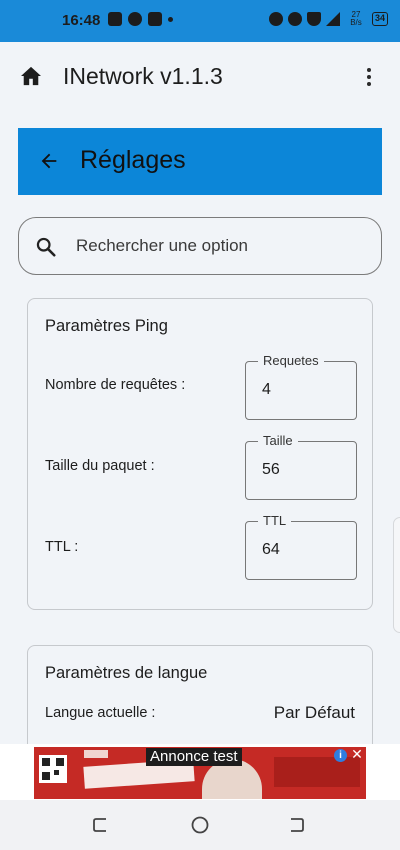 This screenshot has width=400, height=850. What do you see at coordinates (100, 713) in the screenshot?
I see `current-language-label: Langue actuelle :` at bounding box center [100, 713].